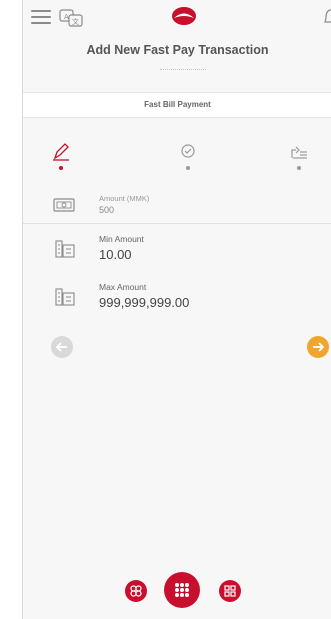 Image resolution: width=331 pixels, height=619 pixels. I want to click on step-indicator, so click(177, 158).